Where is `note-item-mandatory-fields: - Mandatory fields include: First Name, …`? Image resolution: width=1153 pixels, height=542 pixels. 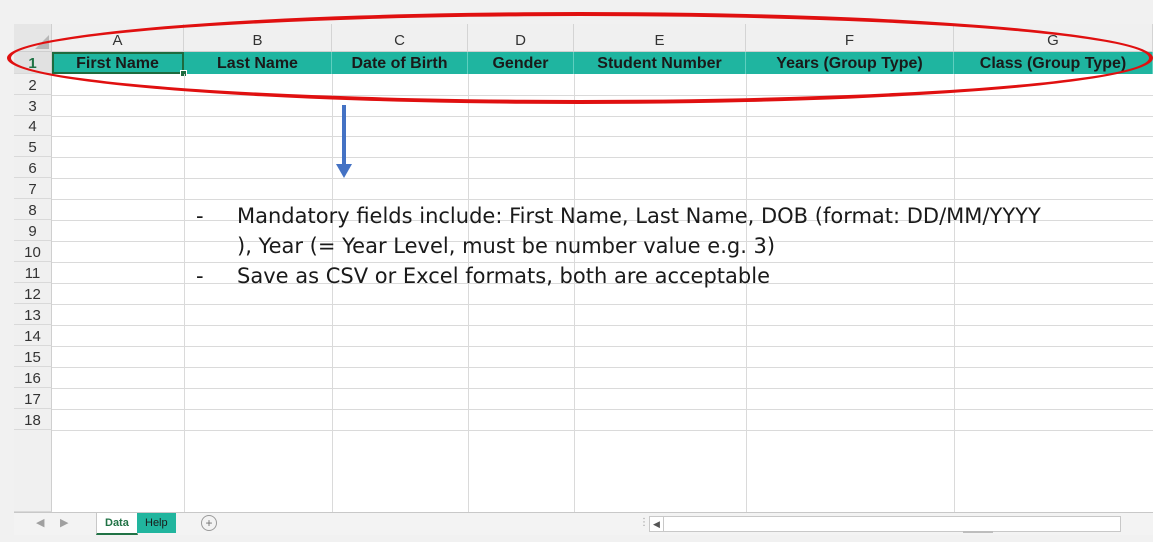 note-item-mandatory-fields: - Mandatory fields include: First Name, … is located at coordinates (626, 231).